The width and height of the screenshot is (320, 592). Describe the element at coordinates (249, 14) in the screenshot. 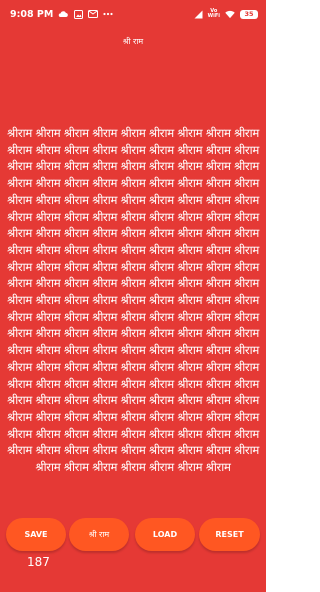

I see `battery-icon: 35` at that location.